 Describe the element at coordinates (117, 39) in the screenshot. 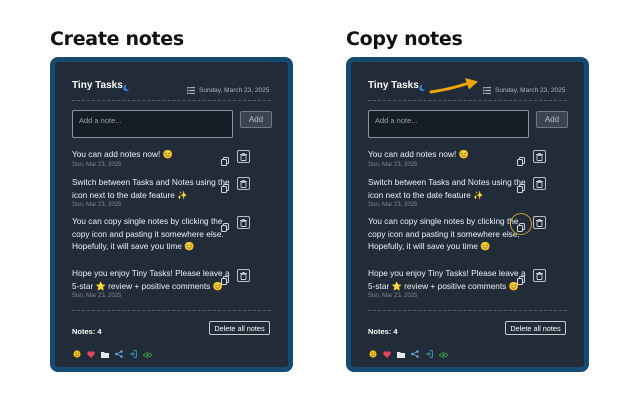

I see `heading-create-notes: Create notes` at that location.